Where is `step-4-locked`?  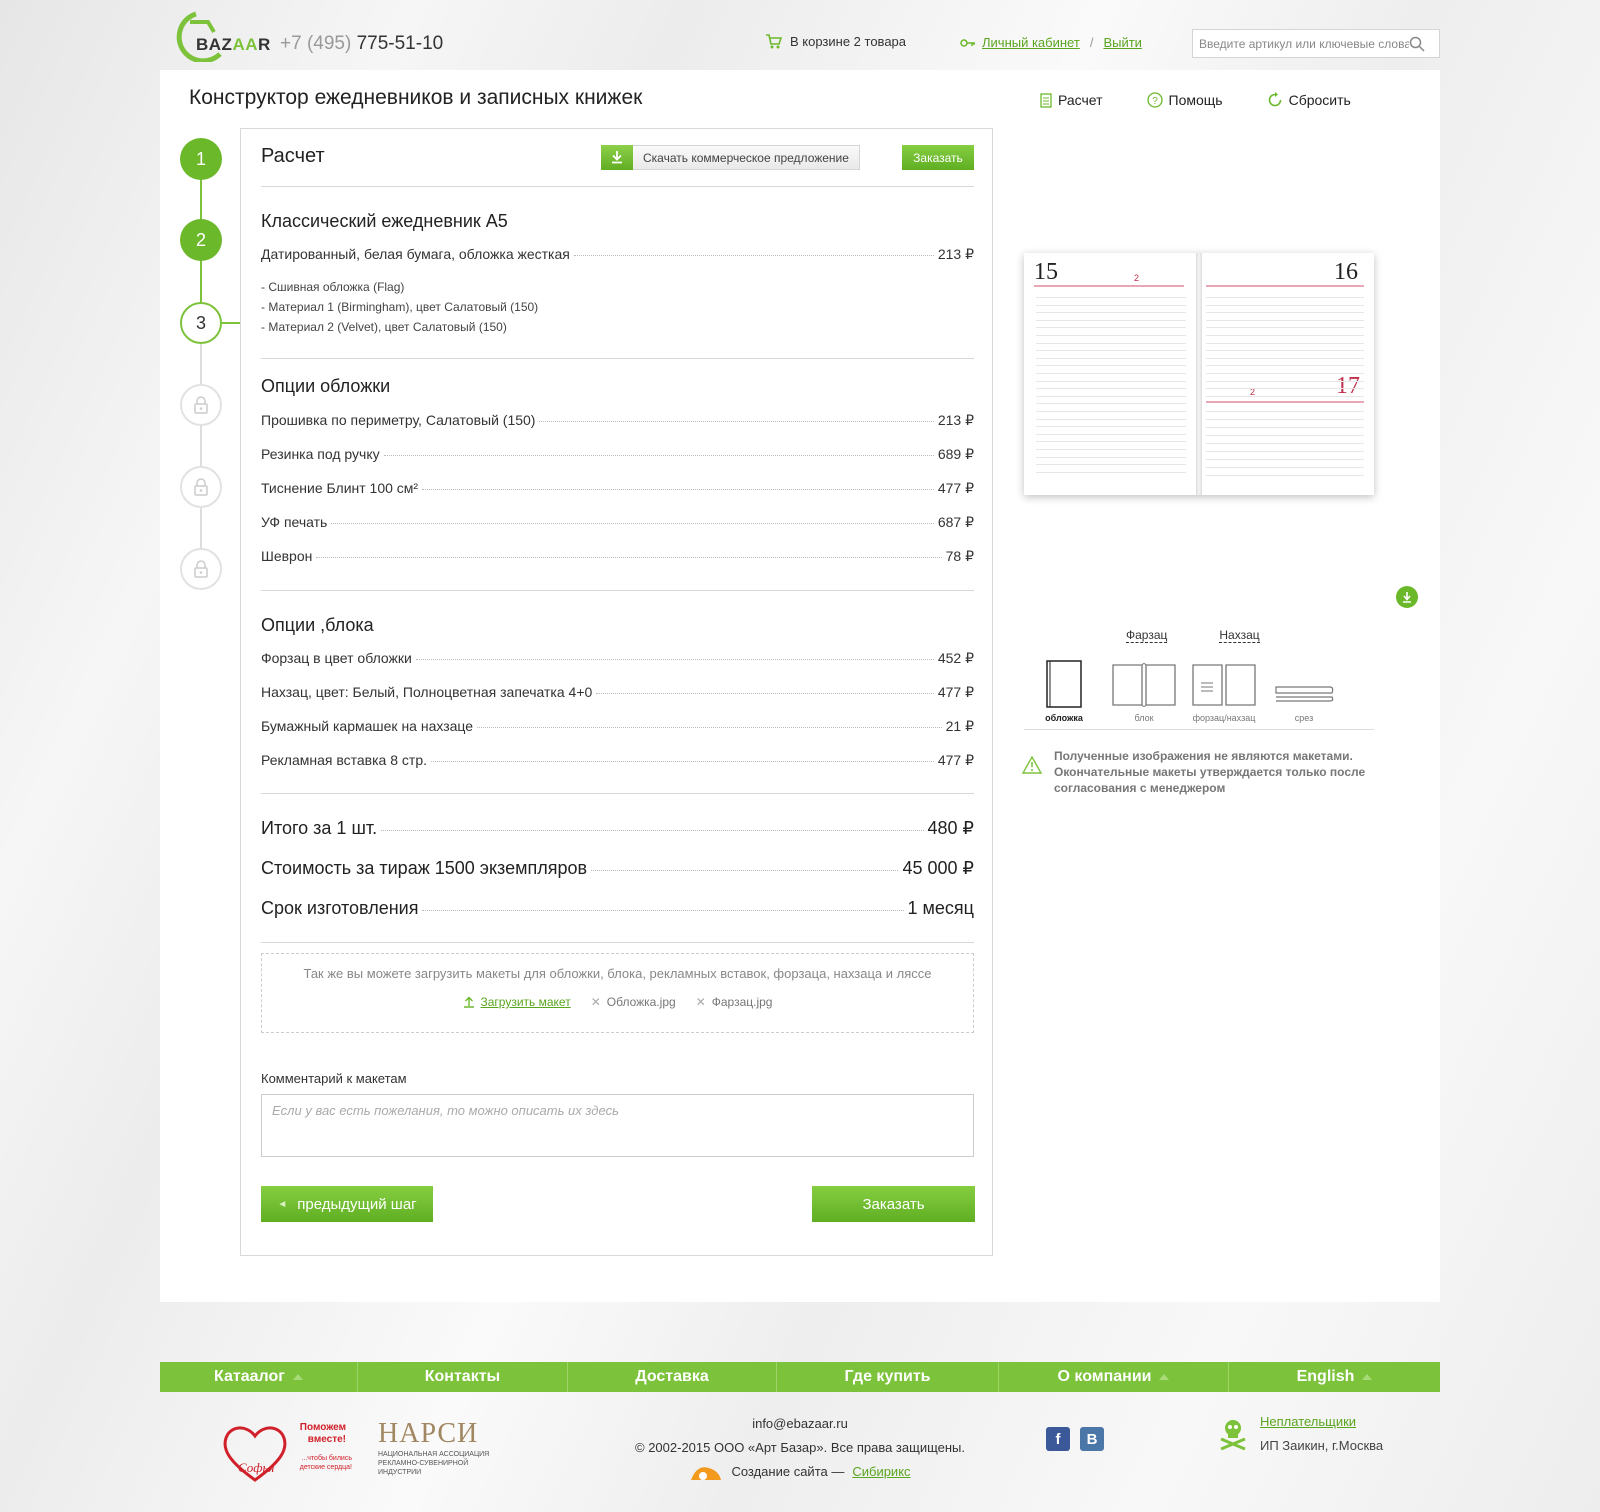
step-4-locked is located at coordinates (201, 405).